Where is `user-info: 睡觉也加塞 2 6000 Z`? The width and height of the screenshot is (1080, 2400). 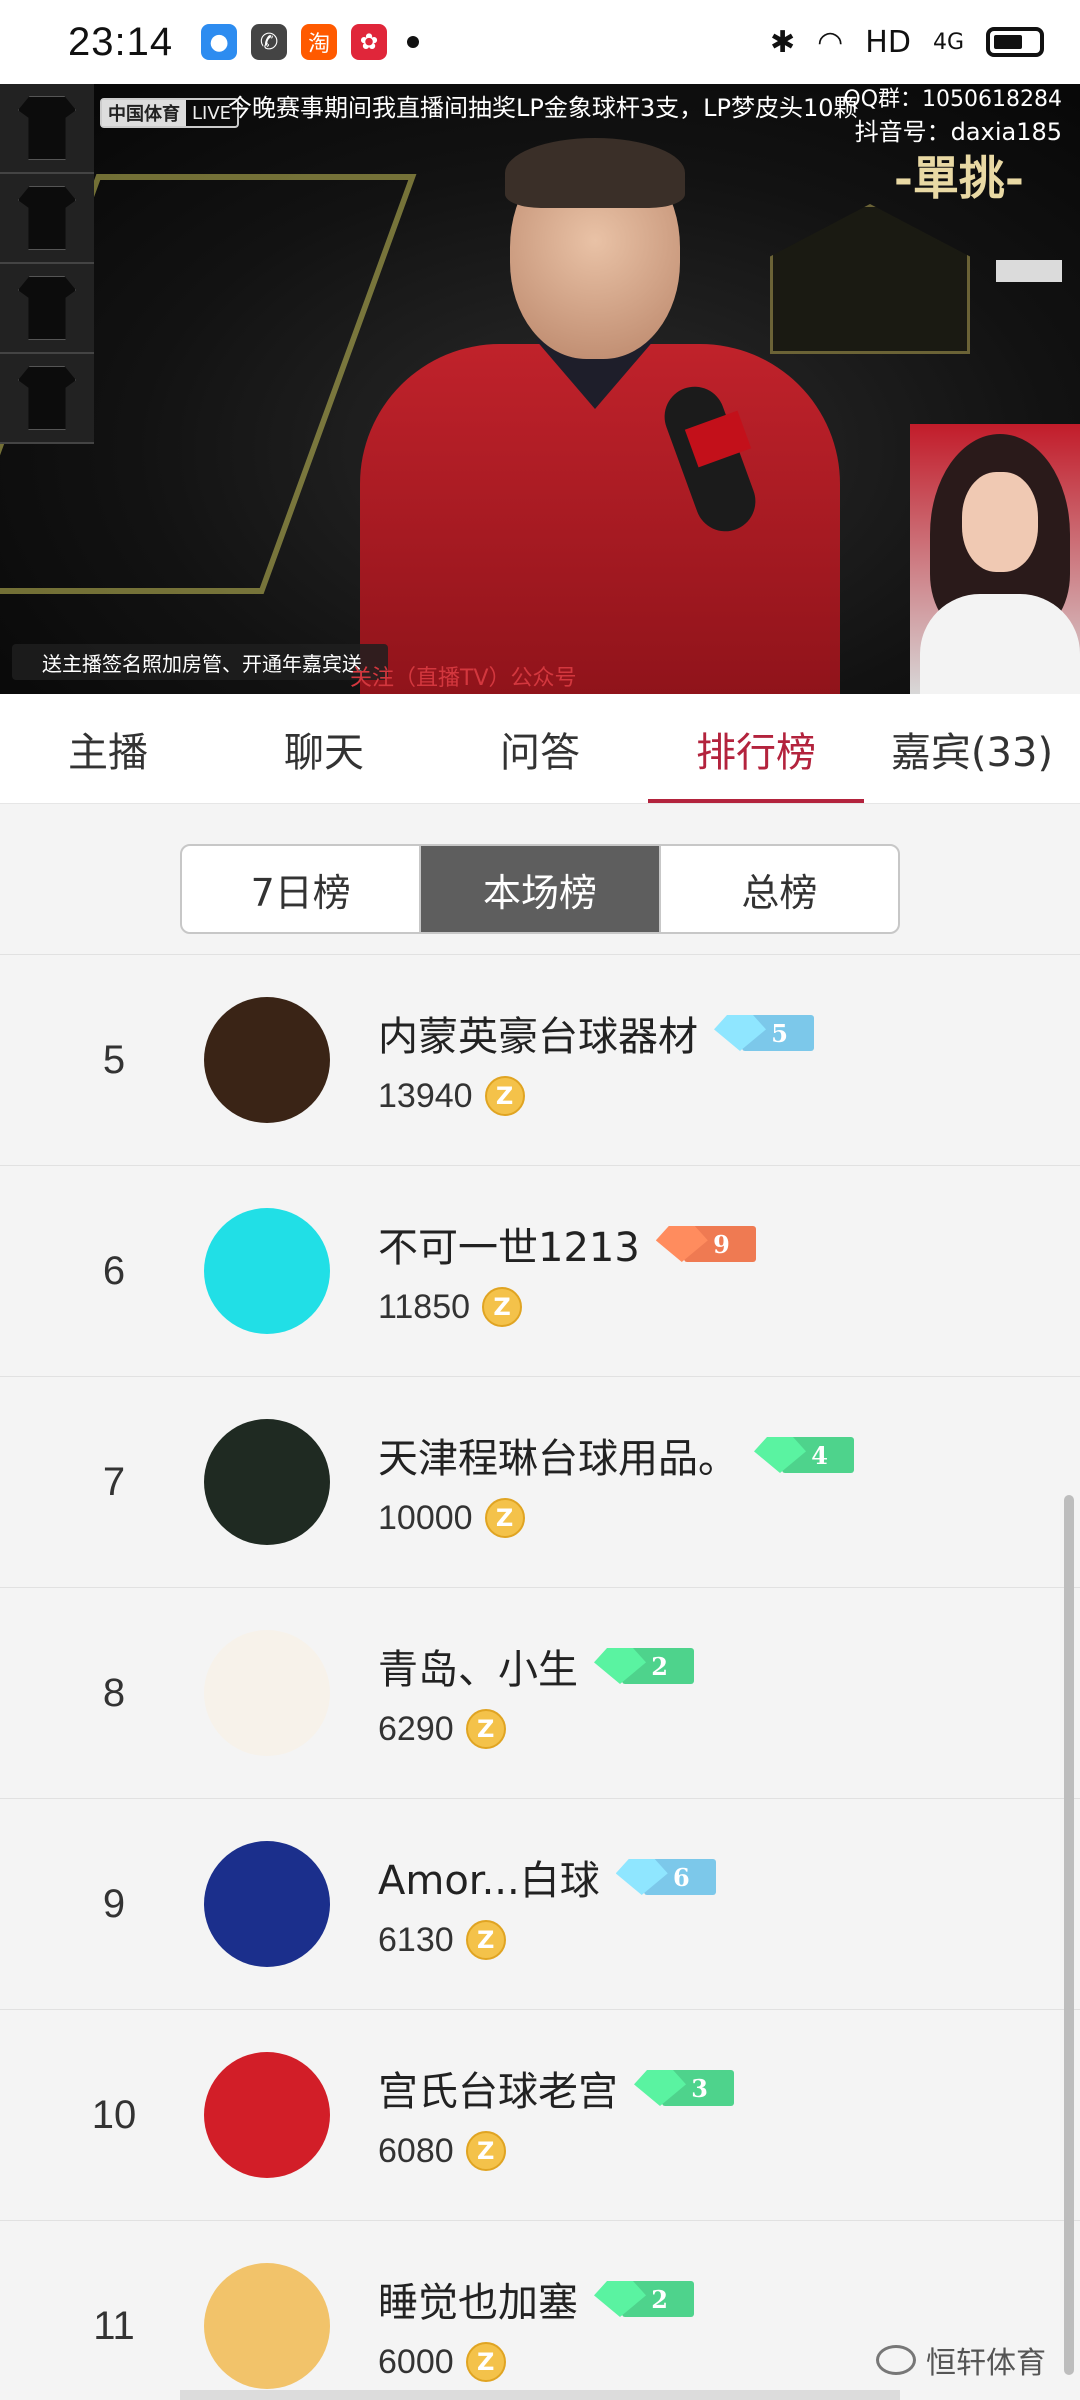 user-info: 睡觉也加塞 2 6000 Z is located at coordinates (536, 2326).